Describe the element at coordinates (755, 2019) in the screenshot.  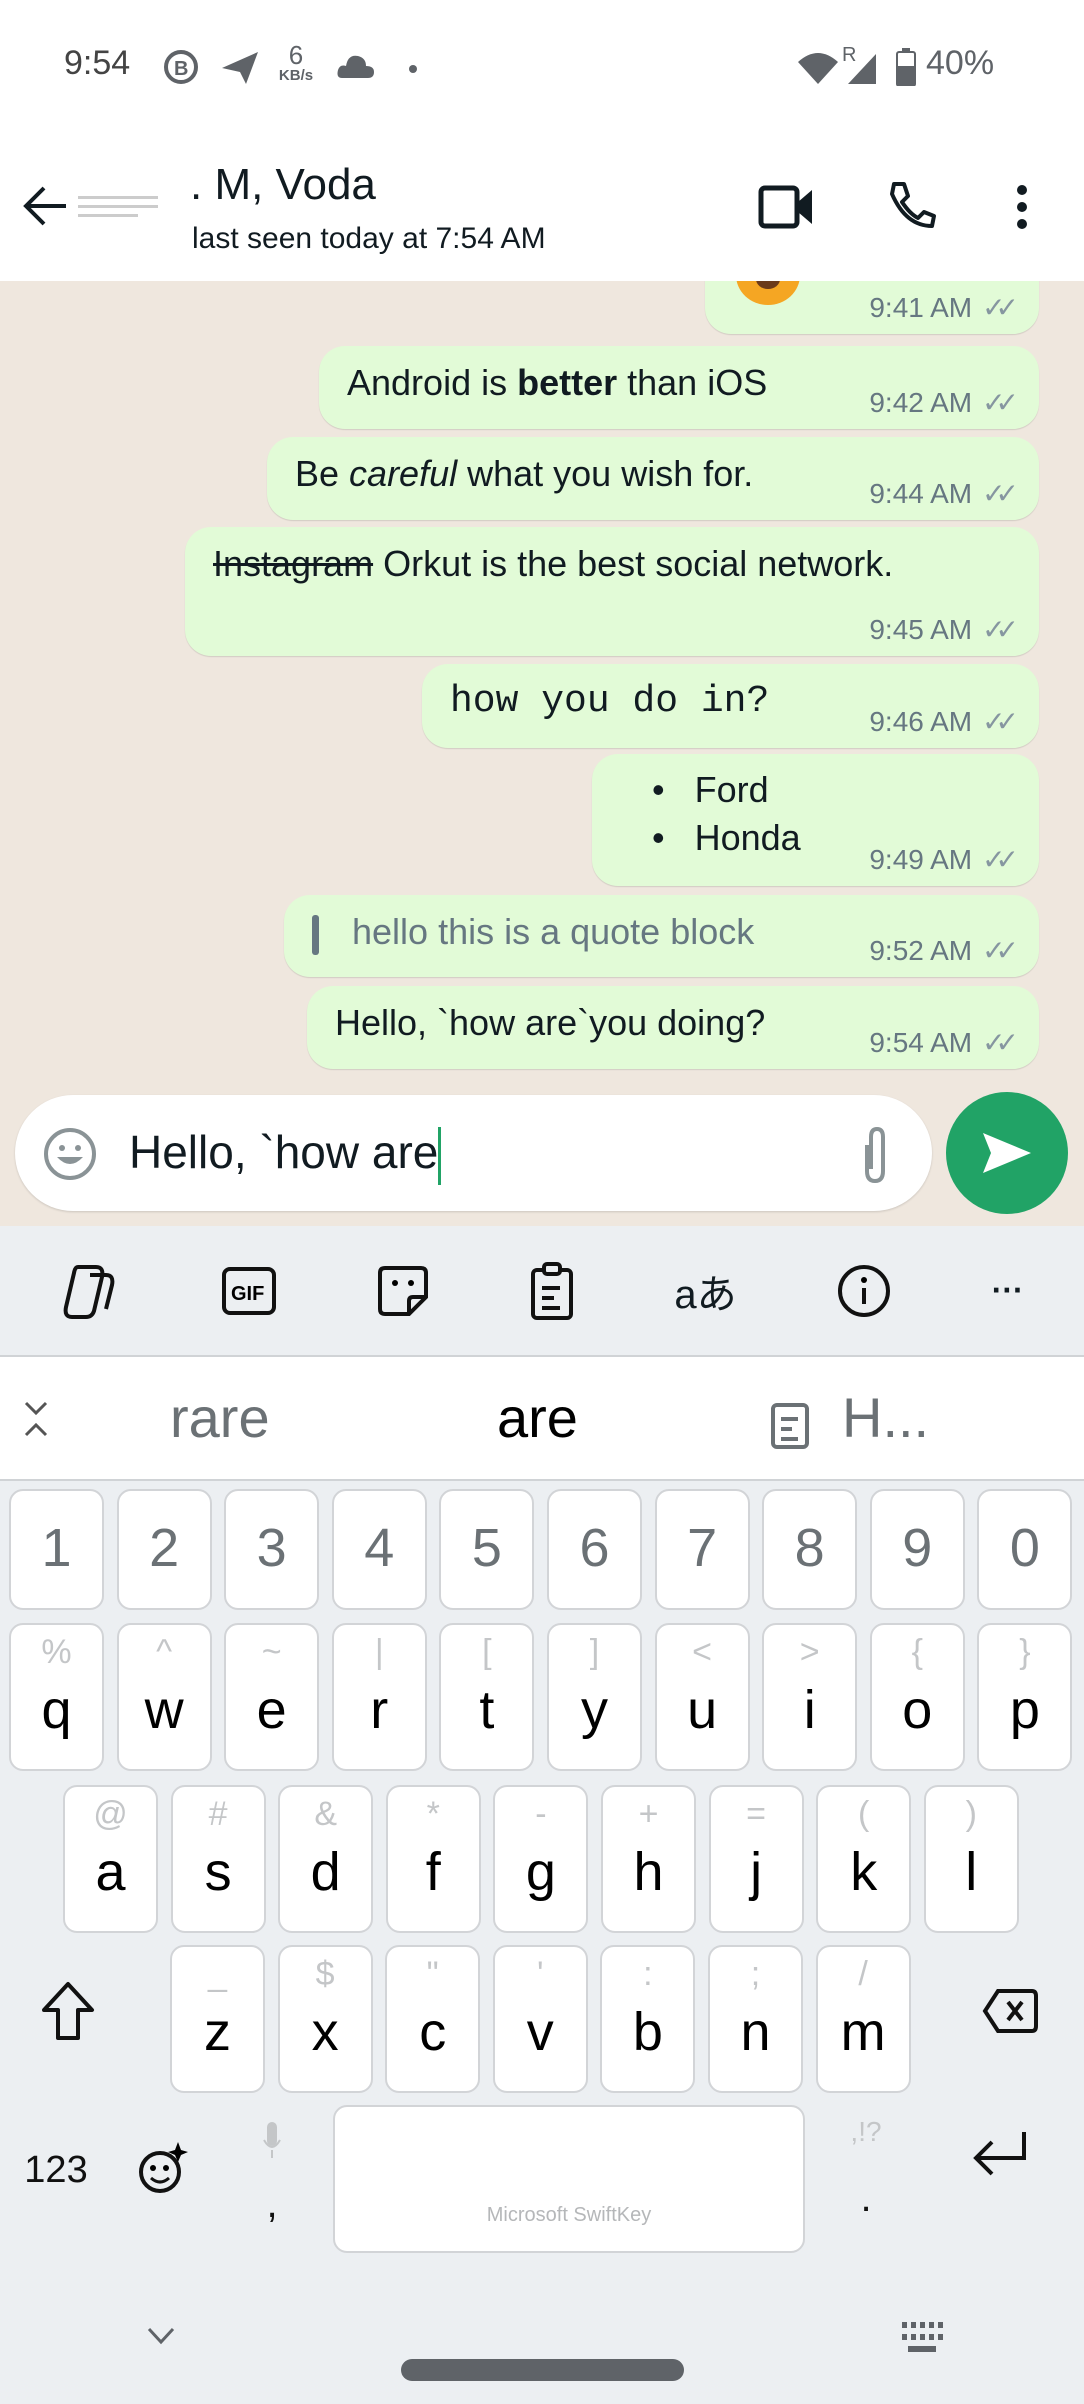
I see `key-n: ; n` at that location.